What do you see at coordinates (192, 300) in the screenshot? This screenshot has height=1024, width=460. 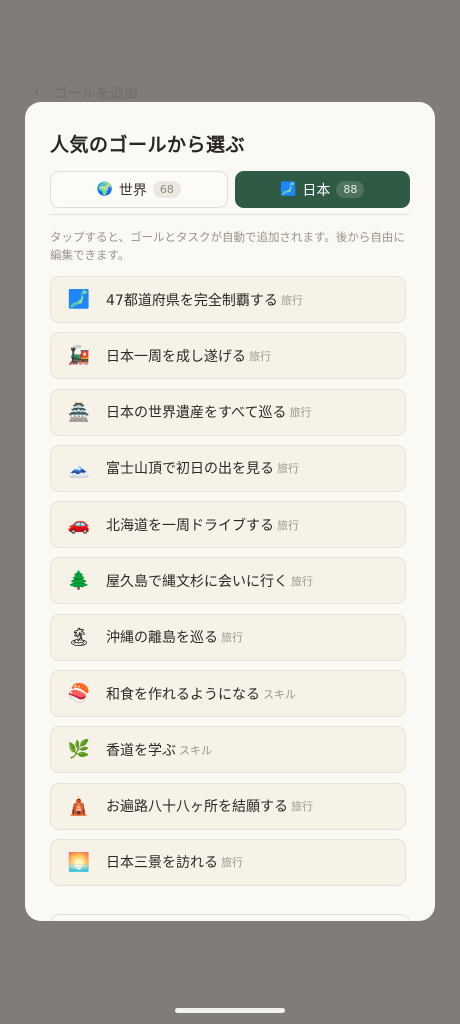 I see `goal-label: 47都道府県を完全制覇する` at bounding box center [192, 300].